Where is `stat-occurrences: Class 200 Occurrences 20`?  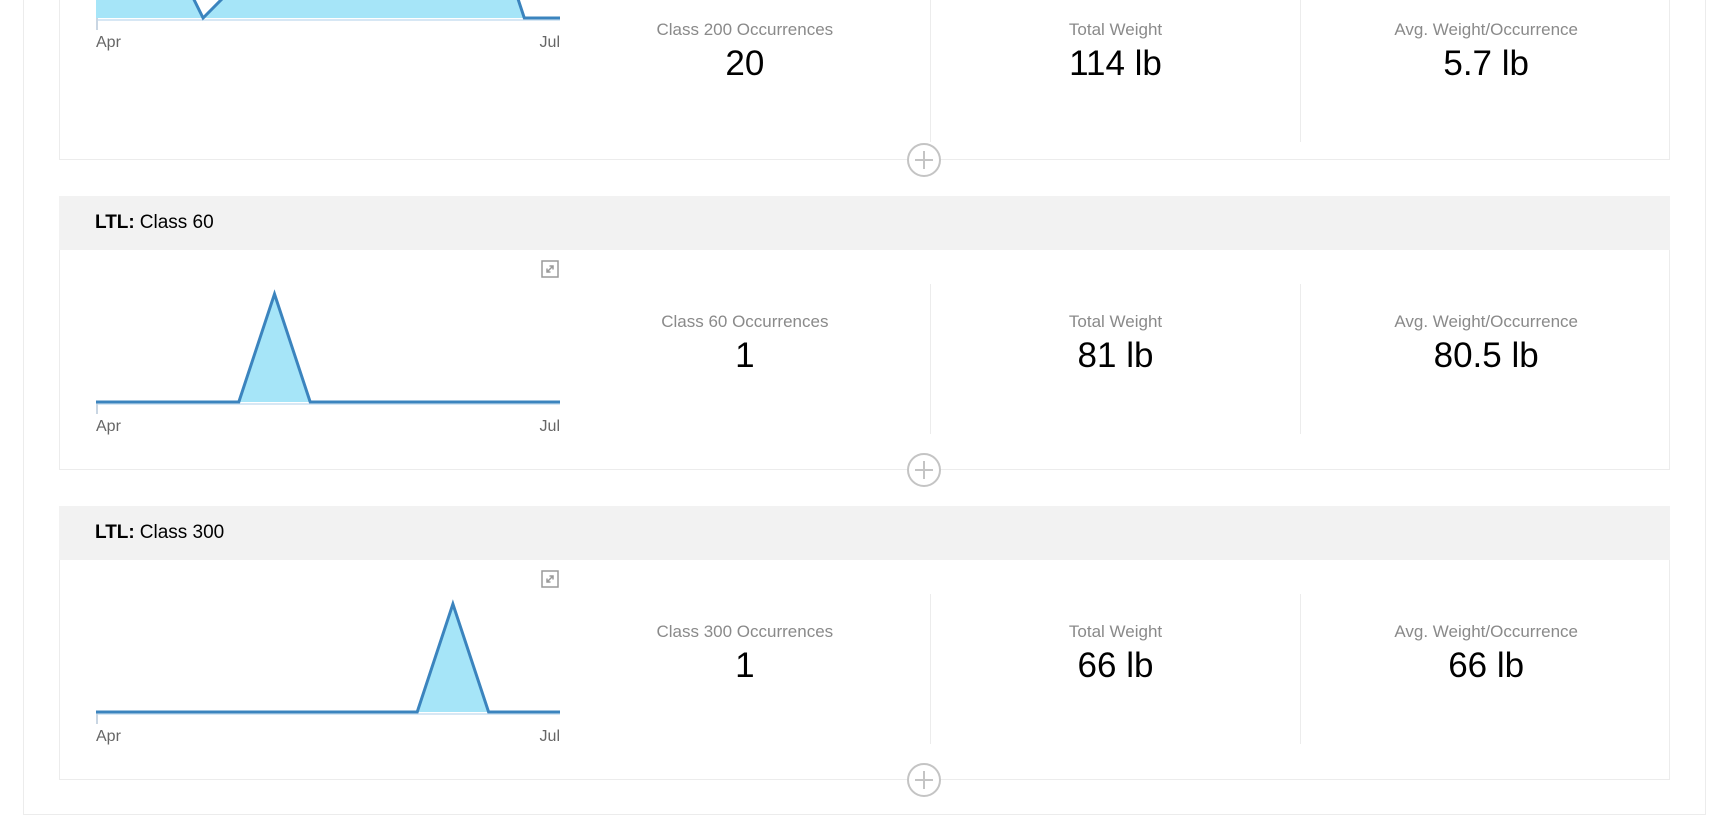
stat-occurrences: Class 200 Occurrences 20 is located at coordinates (745, 71).